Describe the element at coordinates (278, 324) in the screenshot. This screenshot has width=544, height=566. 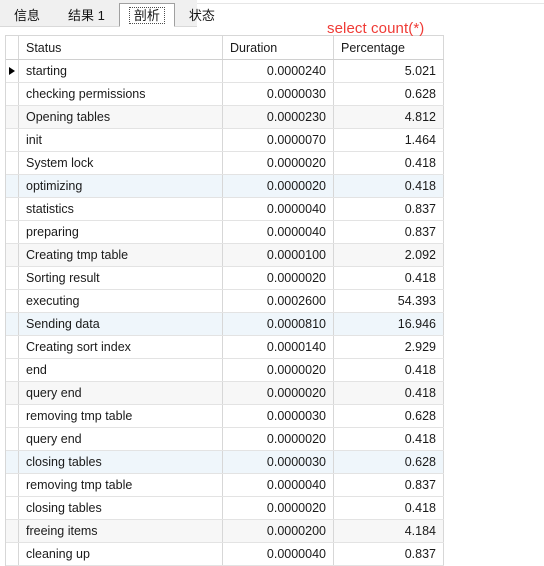
I see `cell-duration: 0.0000810` at that location.